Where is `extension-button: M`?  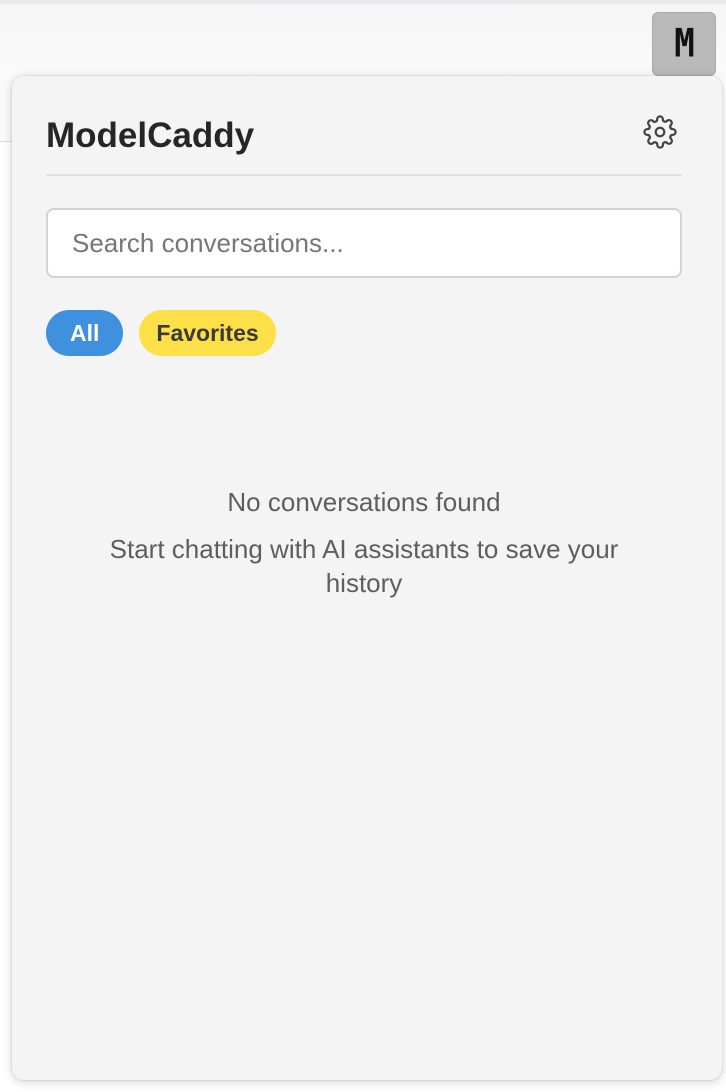 extension-button: M is located at coordinates (684, 44).